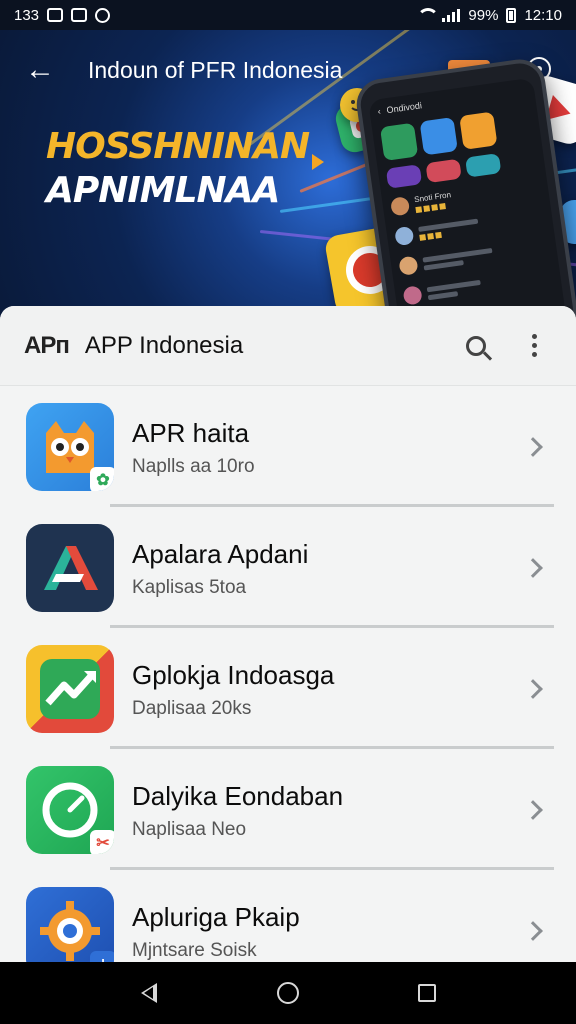 Image resolution: width=576 pixels, height=1024 pixels. Describe the element at coordinates (318, 162) in the screenshot. I see `spark-icon` at that location.